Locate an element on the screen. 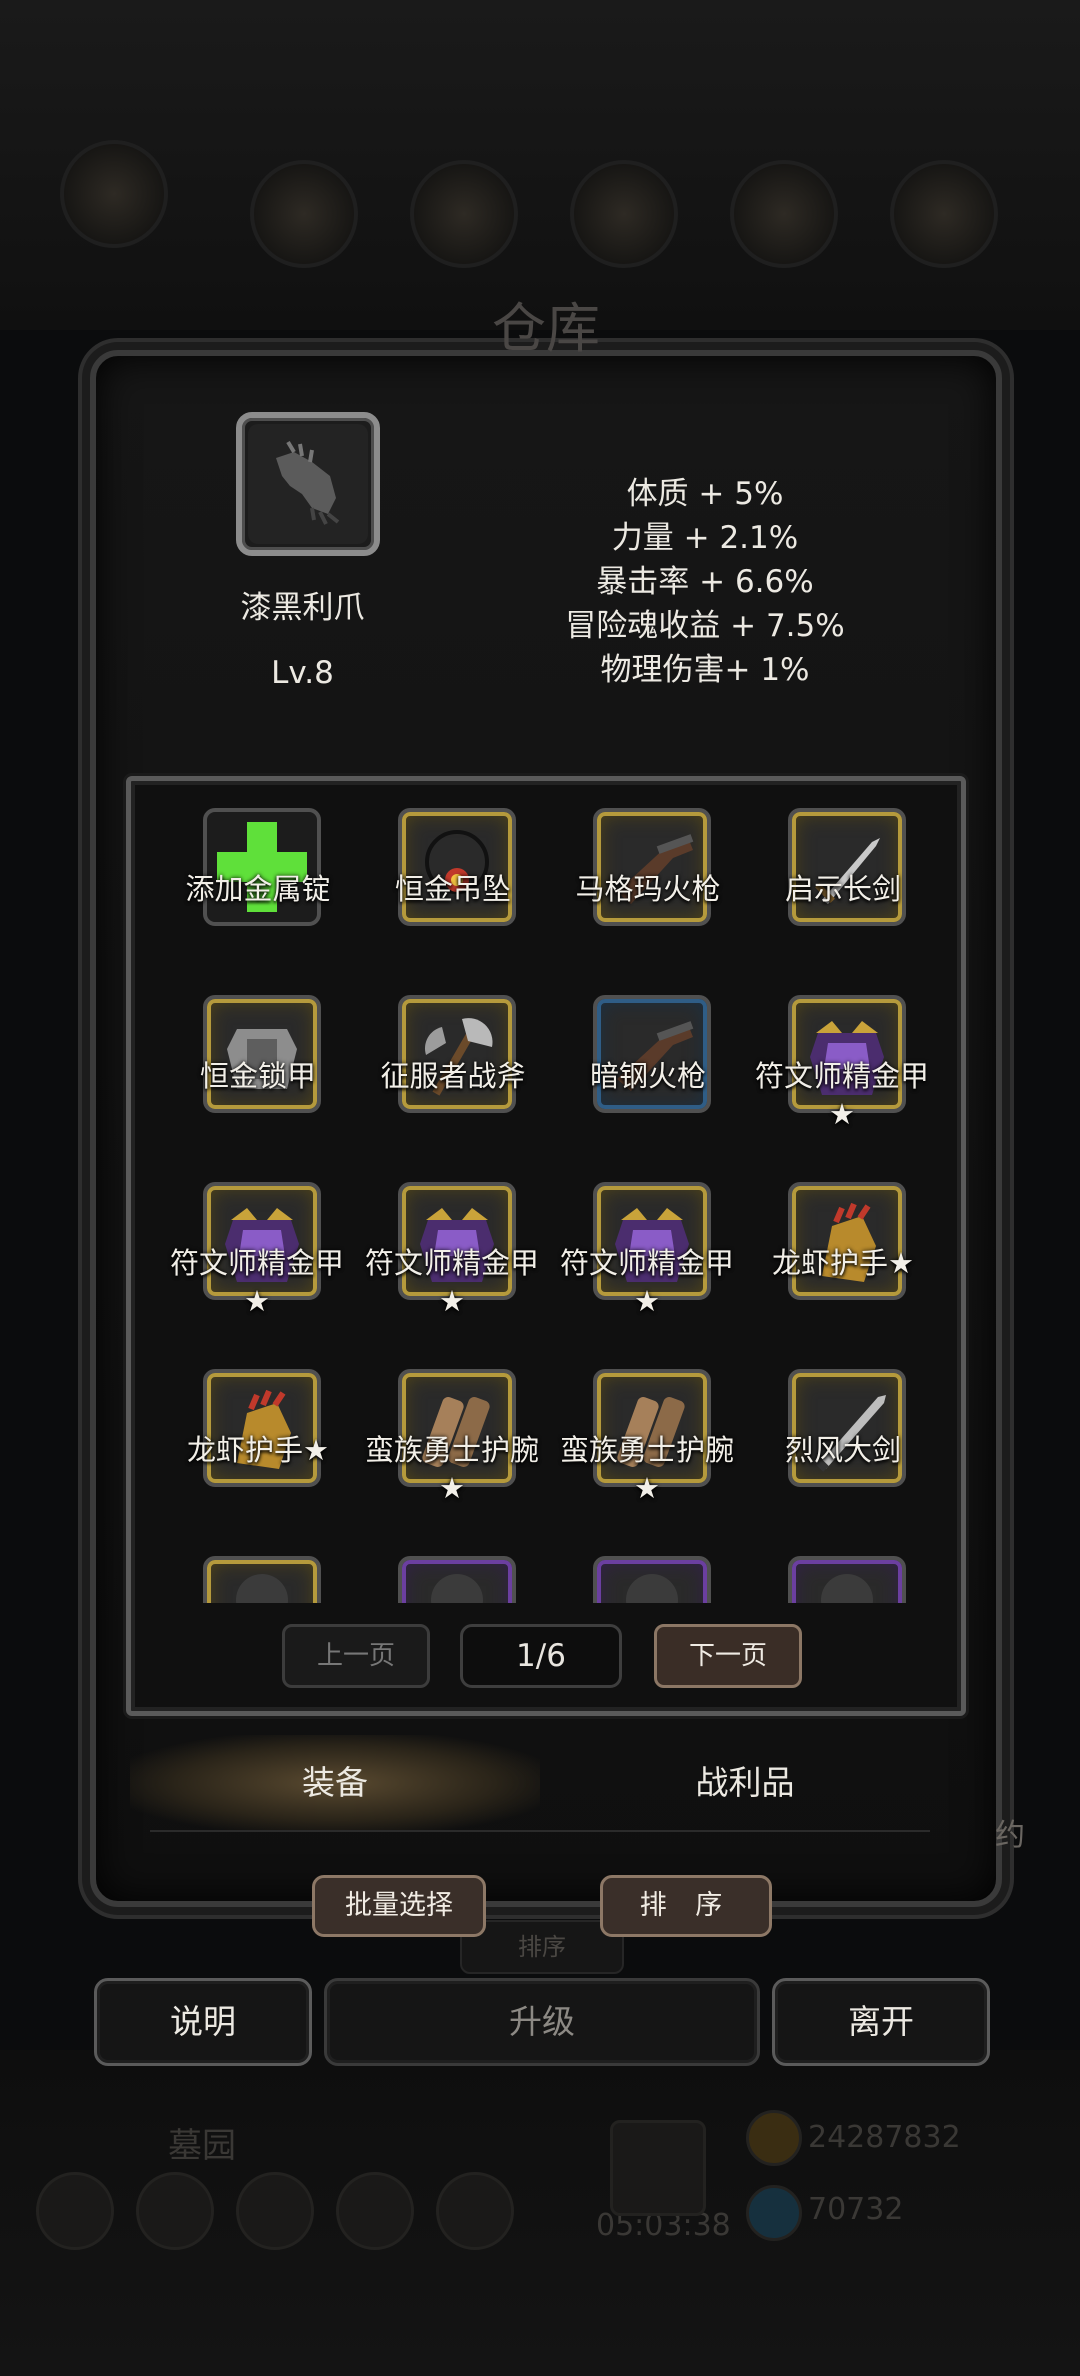  inventory-slot: 添加金属锭 is located at coordinates (245, 900).